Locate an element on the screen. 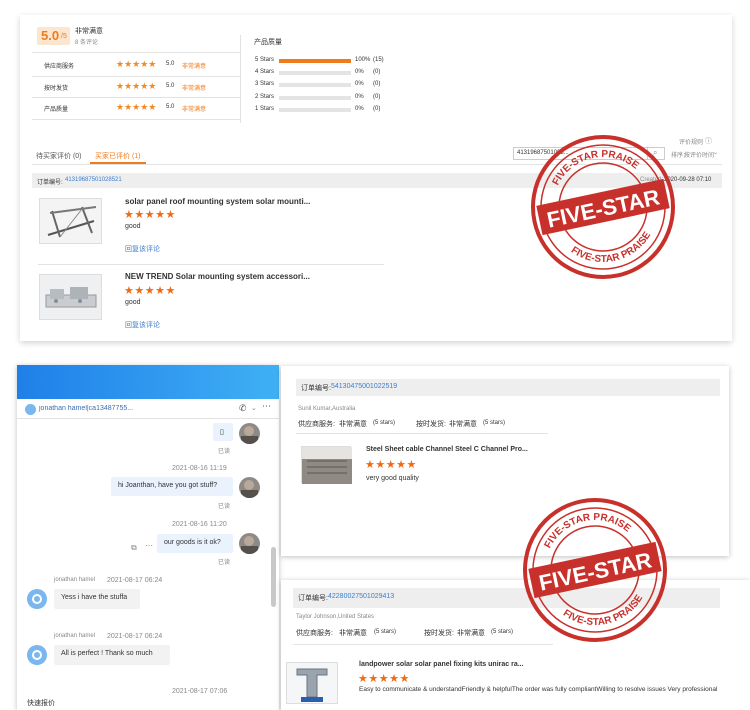 The width and height of the screenshot is (750, 710). message-bubble: hi Joanthan, have you got stuff? is located at coordinates (172, 486).